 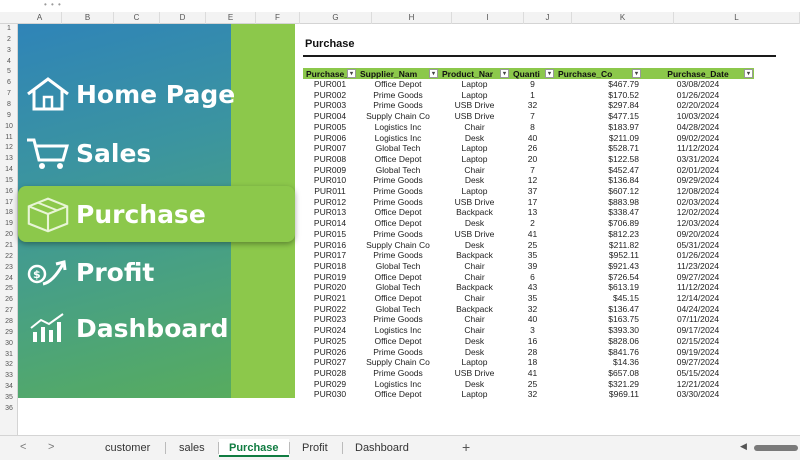 I want to click on table-cell: $163.75, so click(x=598, y=319).